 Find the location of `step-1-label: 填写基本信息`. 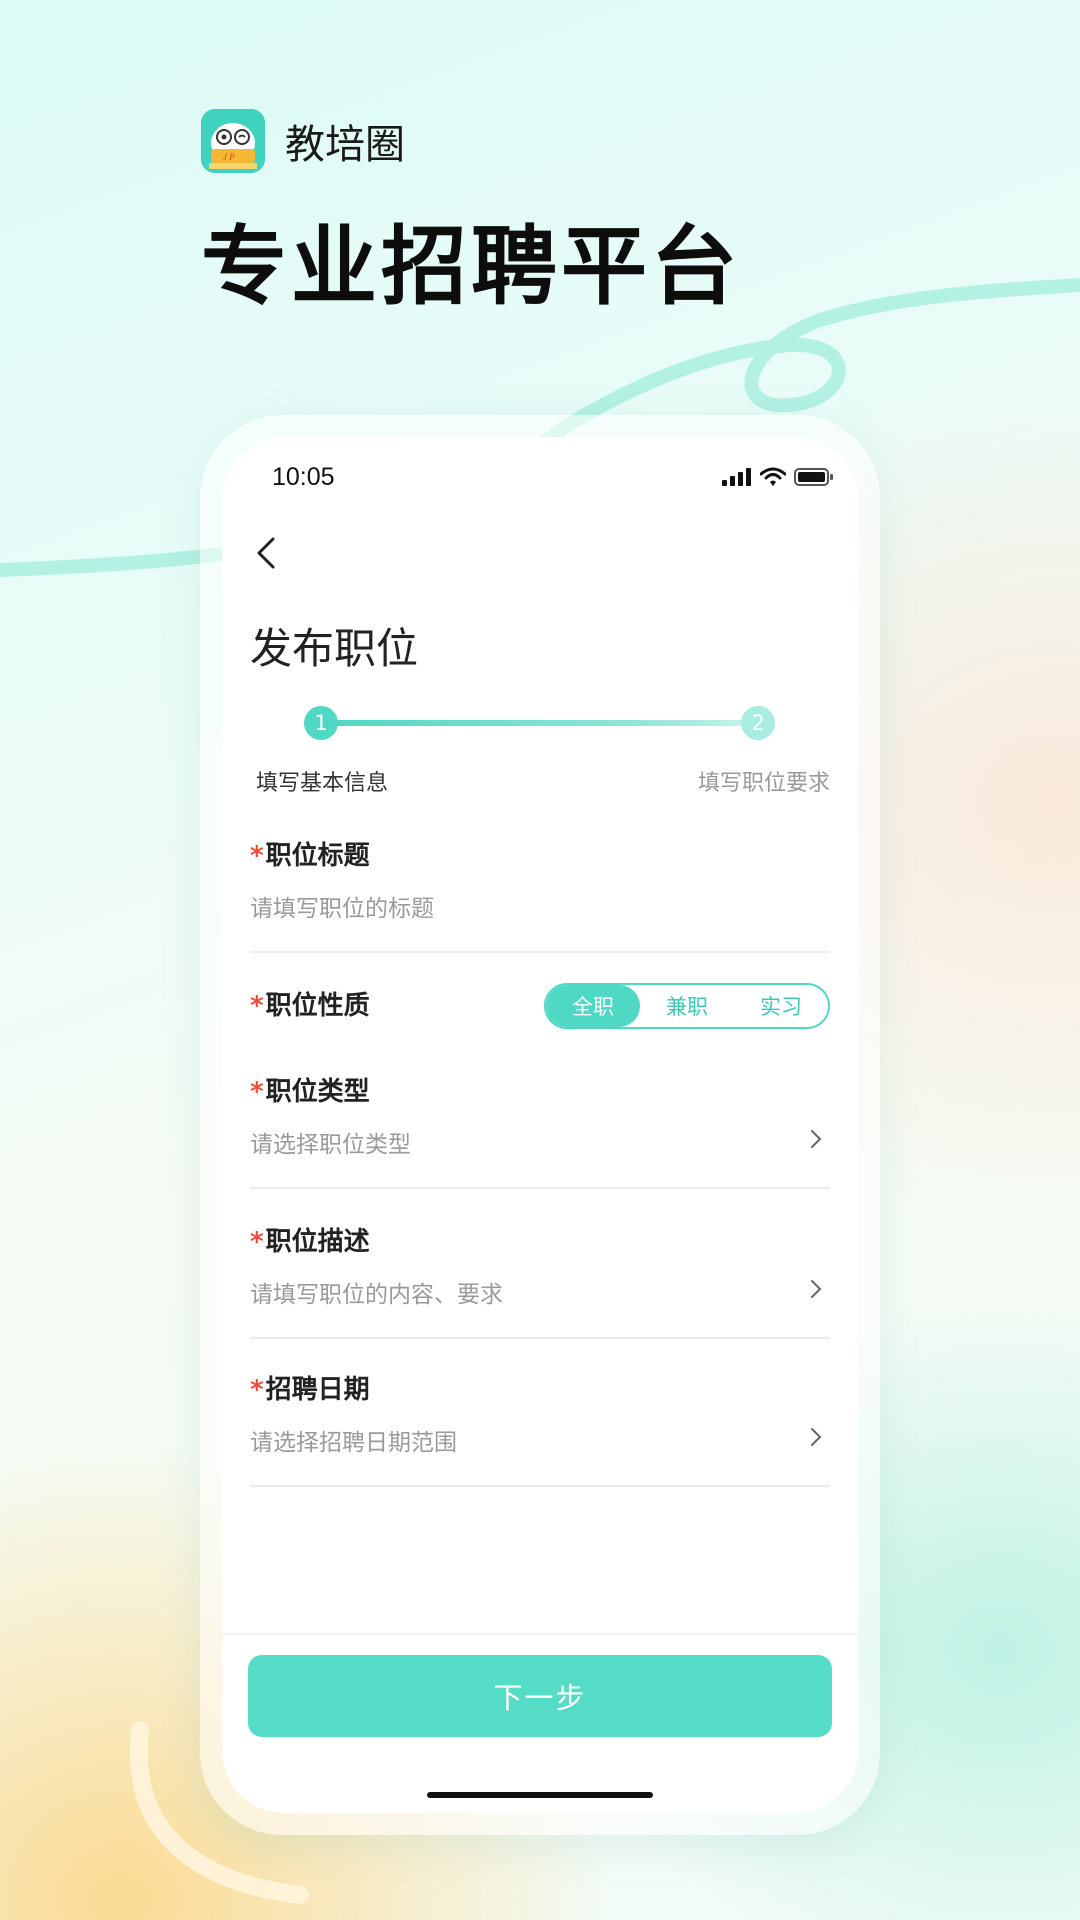

step-1-label: 填写基本信息 is located at coordinates (322, 783).